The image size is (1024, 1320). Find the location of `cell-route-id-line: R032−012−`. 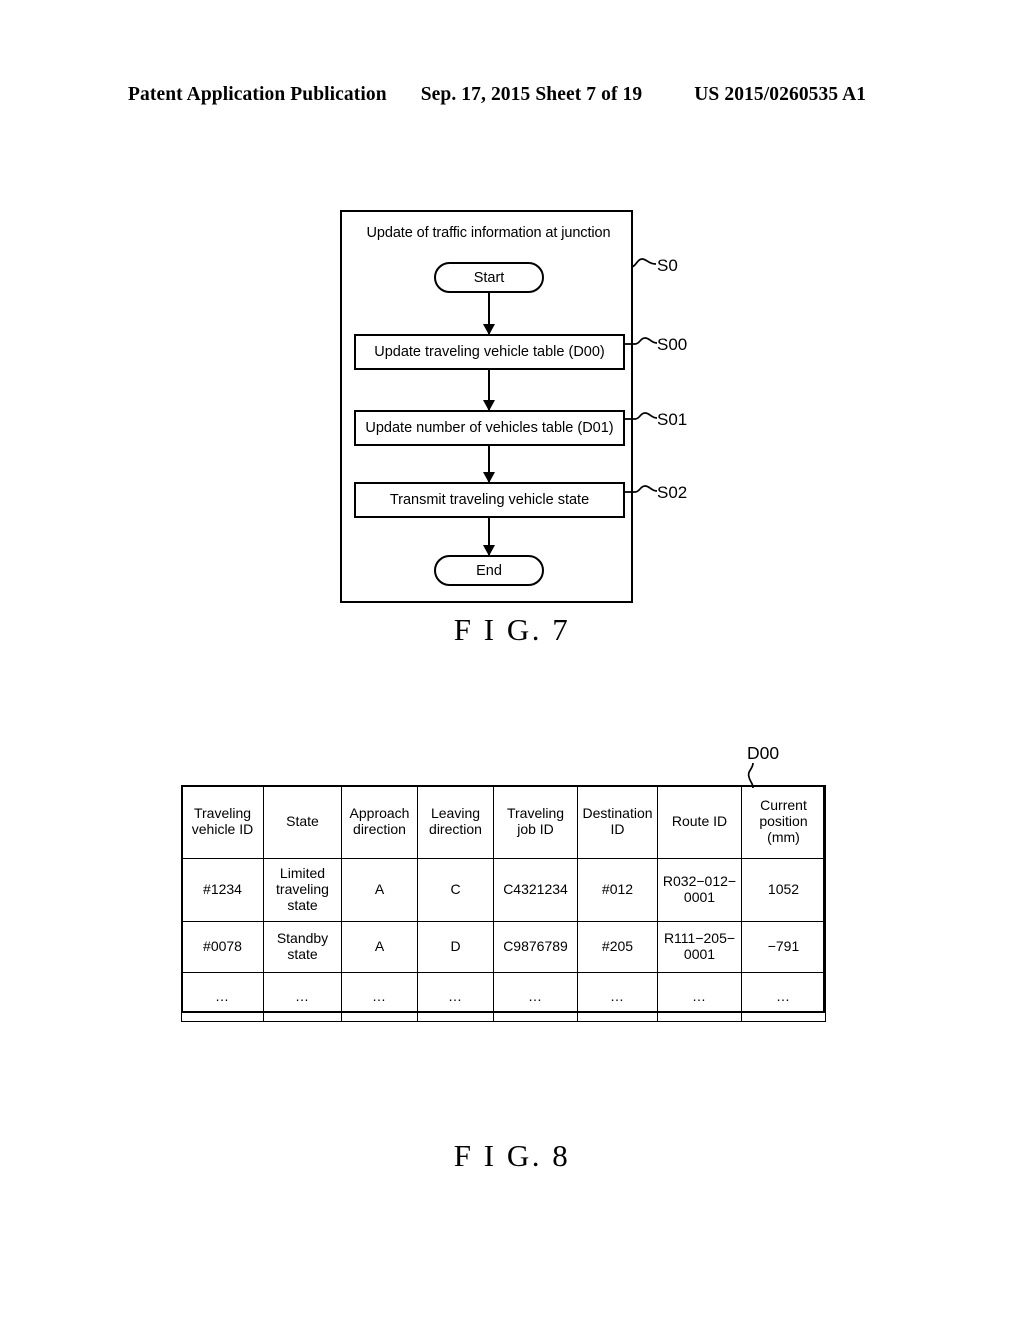

cell-route-id-line: R032−012− is located at coordinates (699, 881).